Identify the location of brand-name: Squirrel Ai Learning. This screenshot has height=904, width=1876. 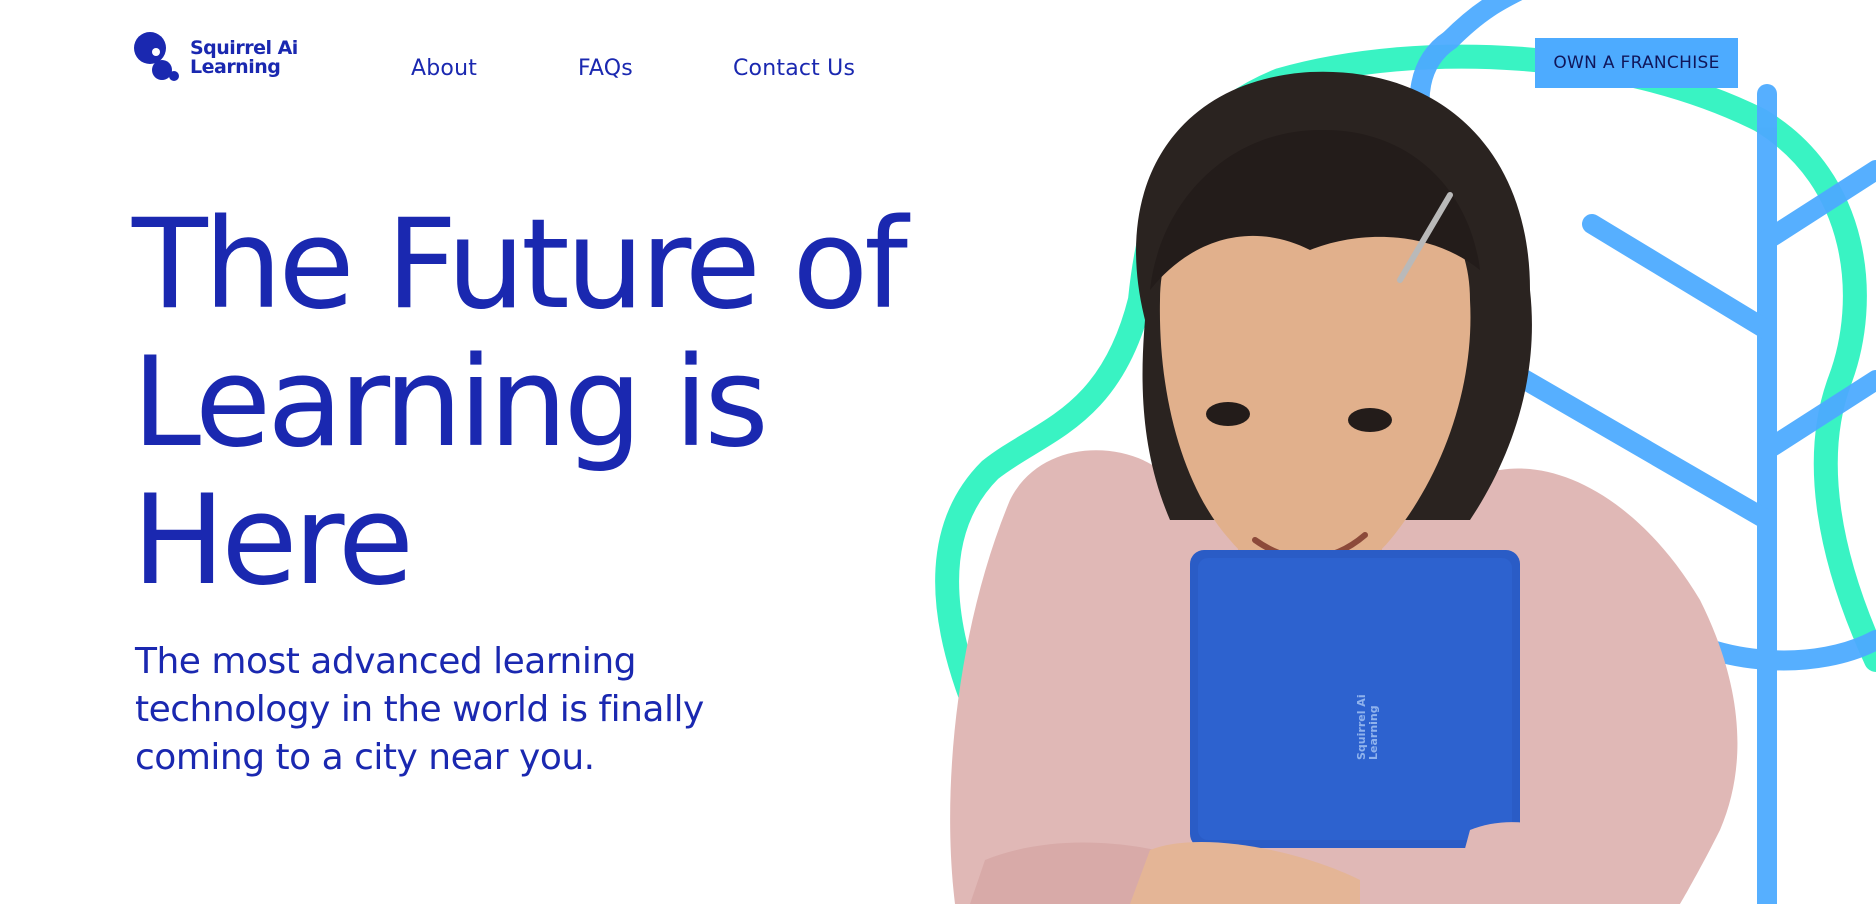
(244, 58).